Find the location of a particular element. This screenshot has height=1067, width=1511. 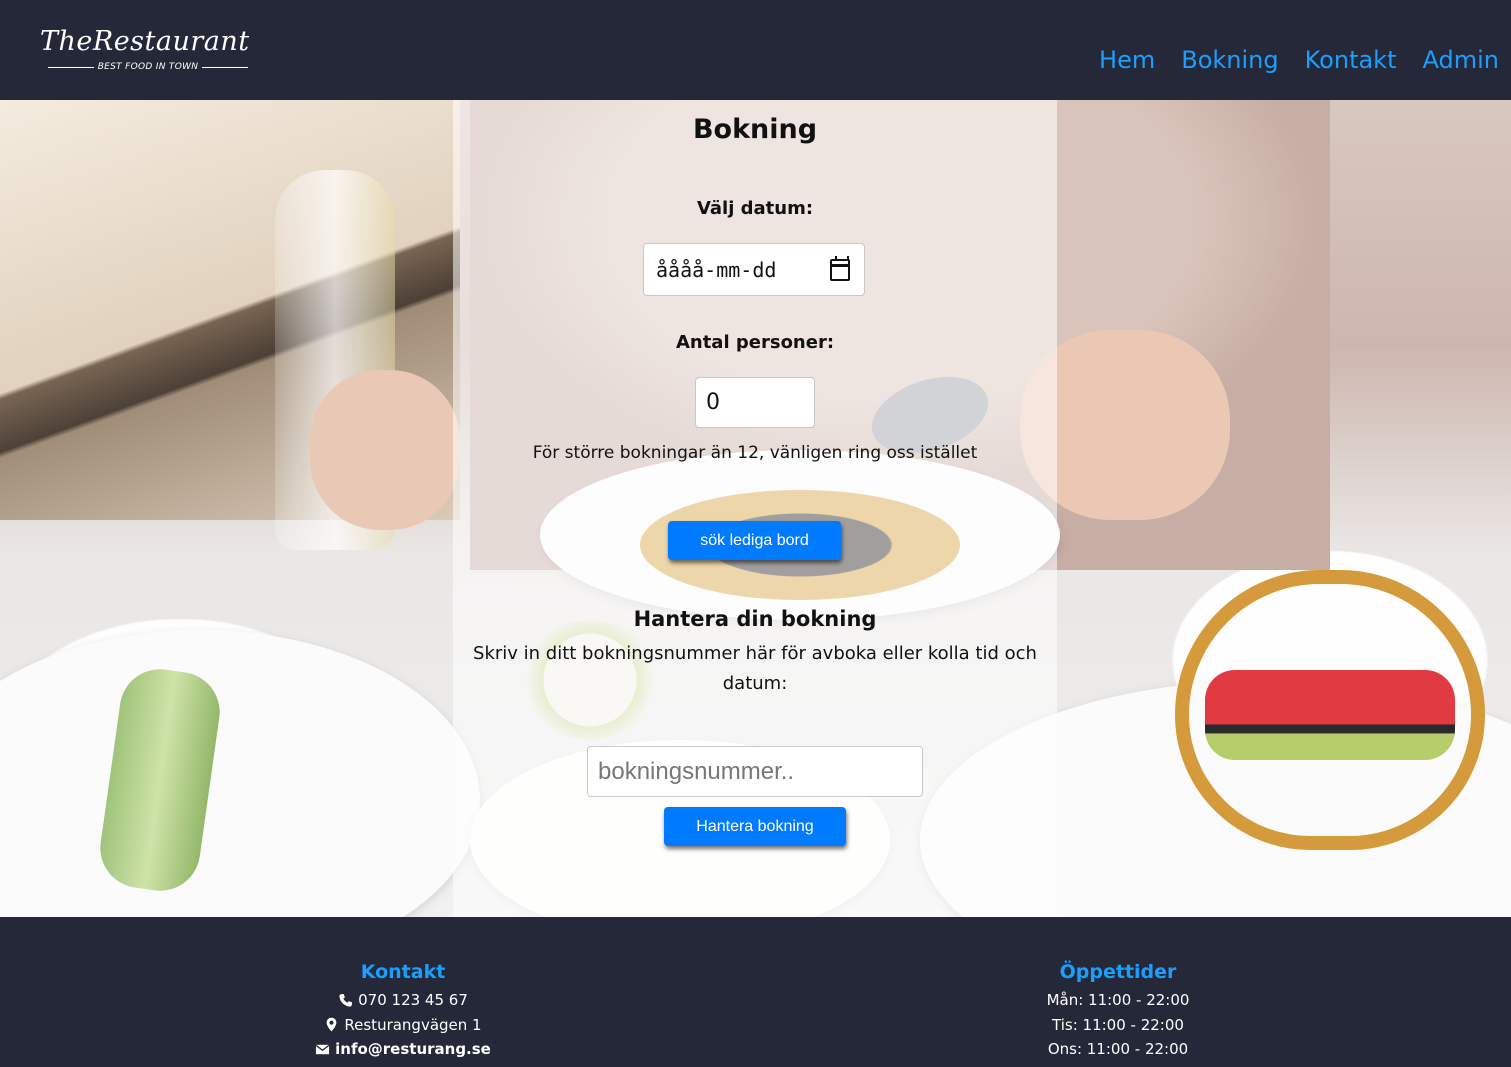

main-nav: Hem Bokning Kontakt Admin is located at coordinates (1299, 60).